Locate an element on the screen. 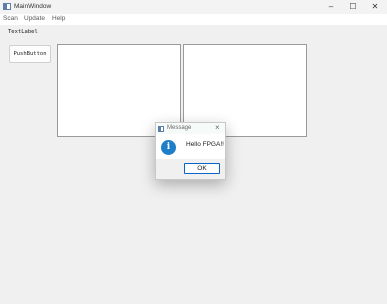 The width and height of the screenshot is (387, 304). maximize-icon: ☐ is located at coordinates (353, 7).